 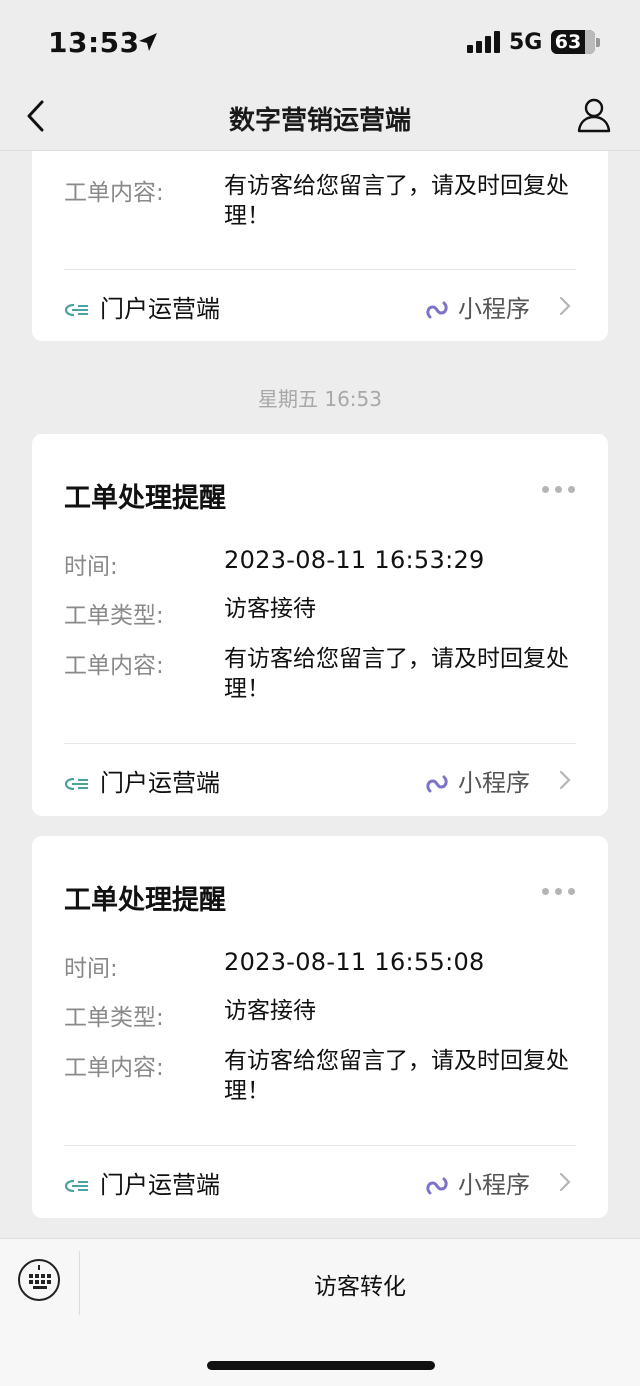 I want to click on keyboard-toggle-button, so click(x=39, y=1280).